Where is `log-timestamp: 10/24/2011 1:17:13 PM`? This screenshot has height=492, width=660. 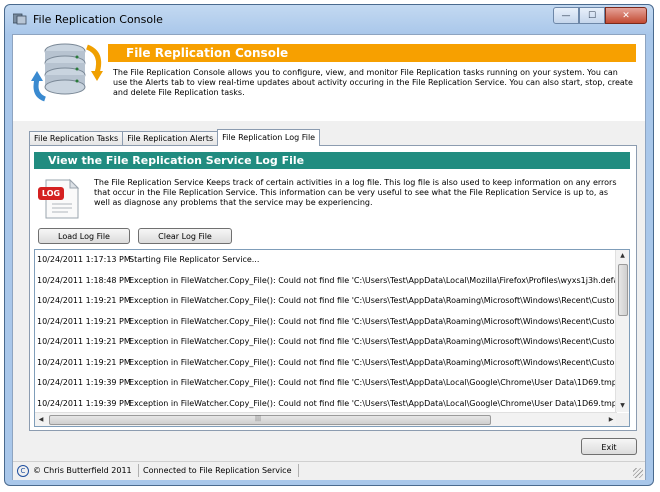 log-timestamp: 10/24/2011 1:17:13 PM is located at coordinates (84, 259).